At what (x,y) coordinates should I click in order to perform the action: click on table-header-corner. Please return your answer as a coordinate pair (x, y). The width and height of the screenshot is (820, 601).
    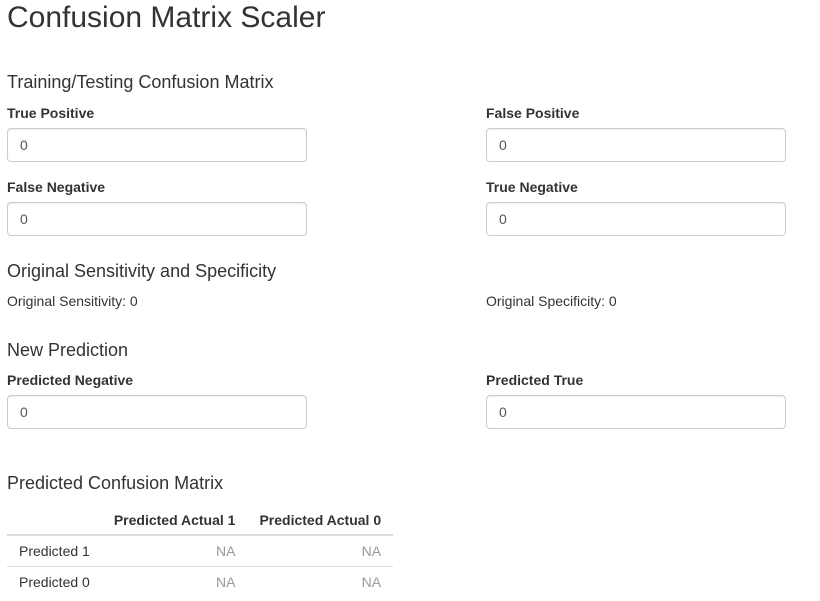
    Looking at the image, I should click on (54, 520).